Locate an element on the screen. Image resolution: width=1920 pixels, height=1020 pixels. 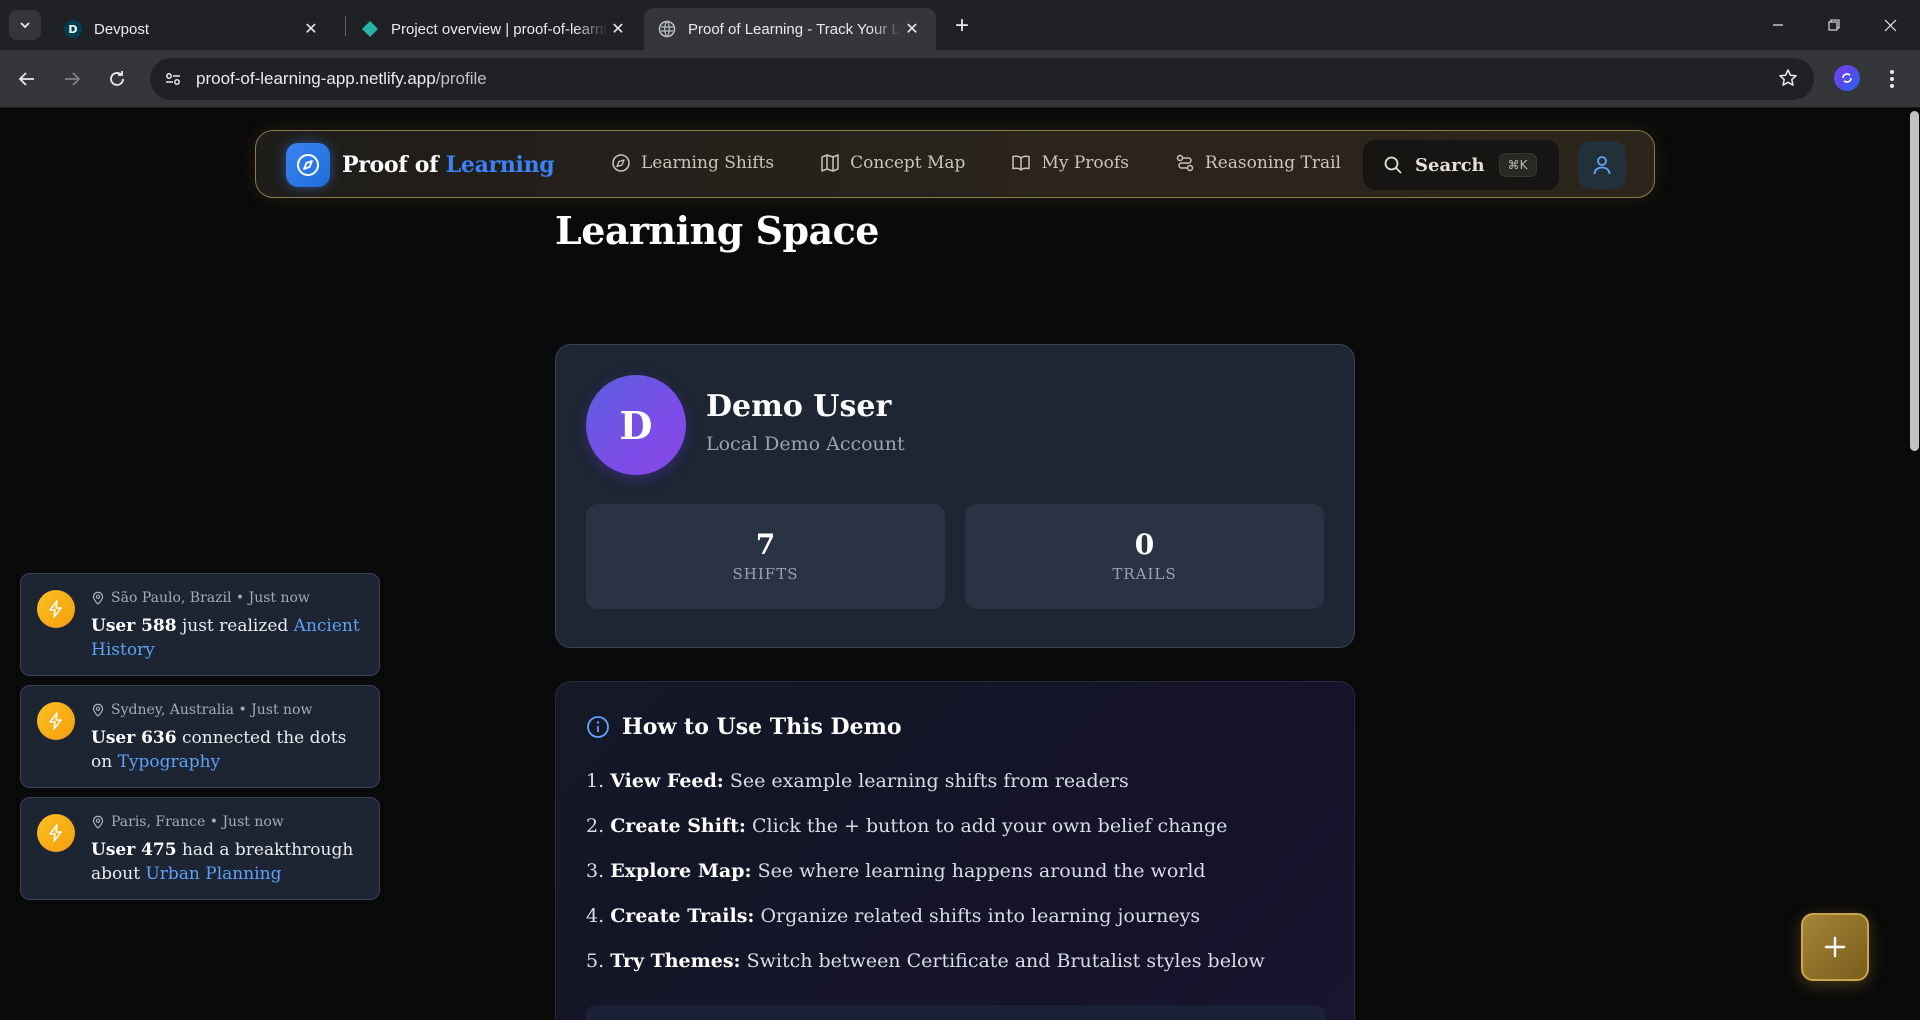
nav-link-reasoning-trail: Reasoning Trail is located at coordinates (1258, 163).